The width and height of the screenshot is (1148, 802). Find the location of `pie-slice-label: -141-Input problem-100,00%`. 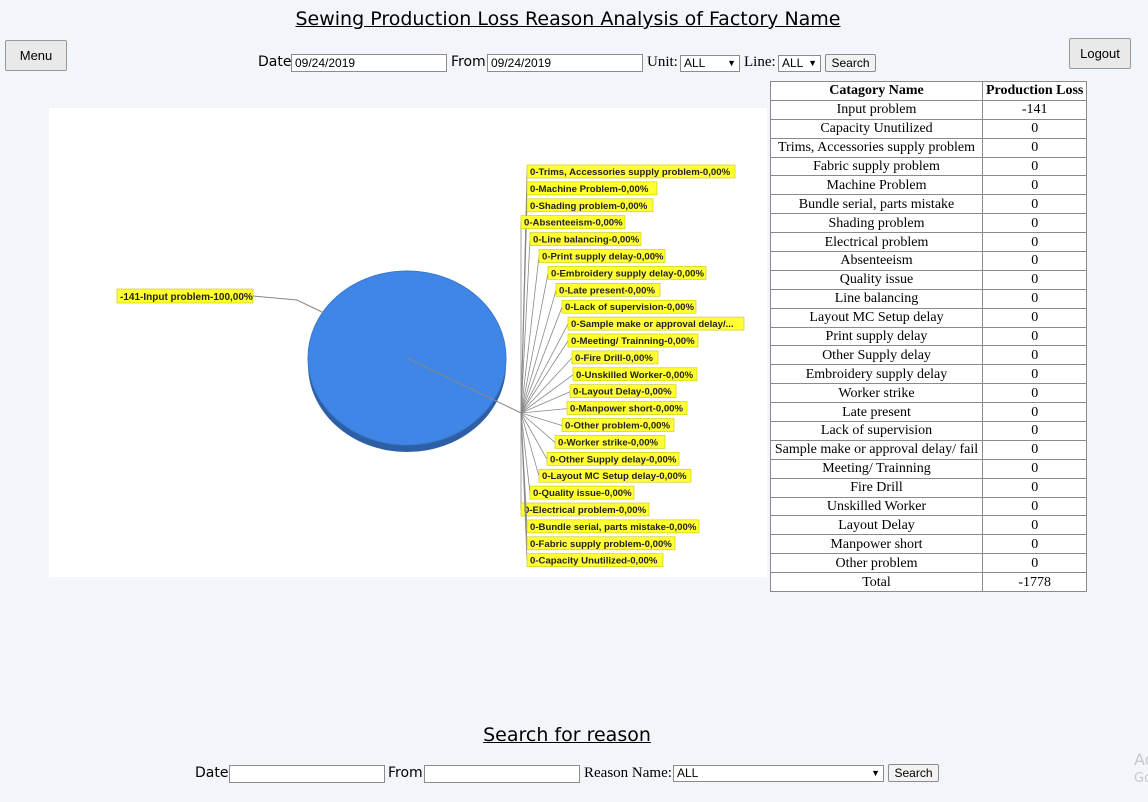

pie-slice-label: -141-Input problem-100,00% is located at coordinates (186, 297).